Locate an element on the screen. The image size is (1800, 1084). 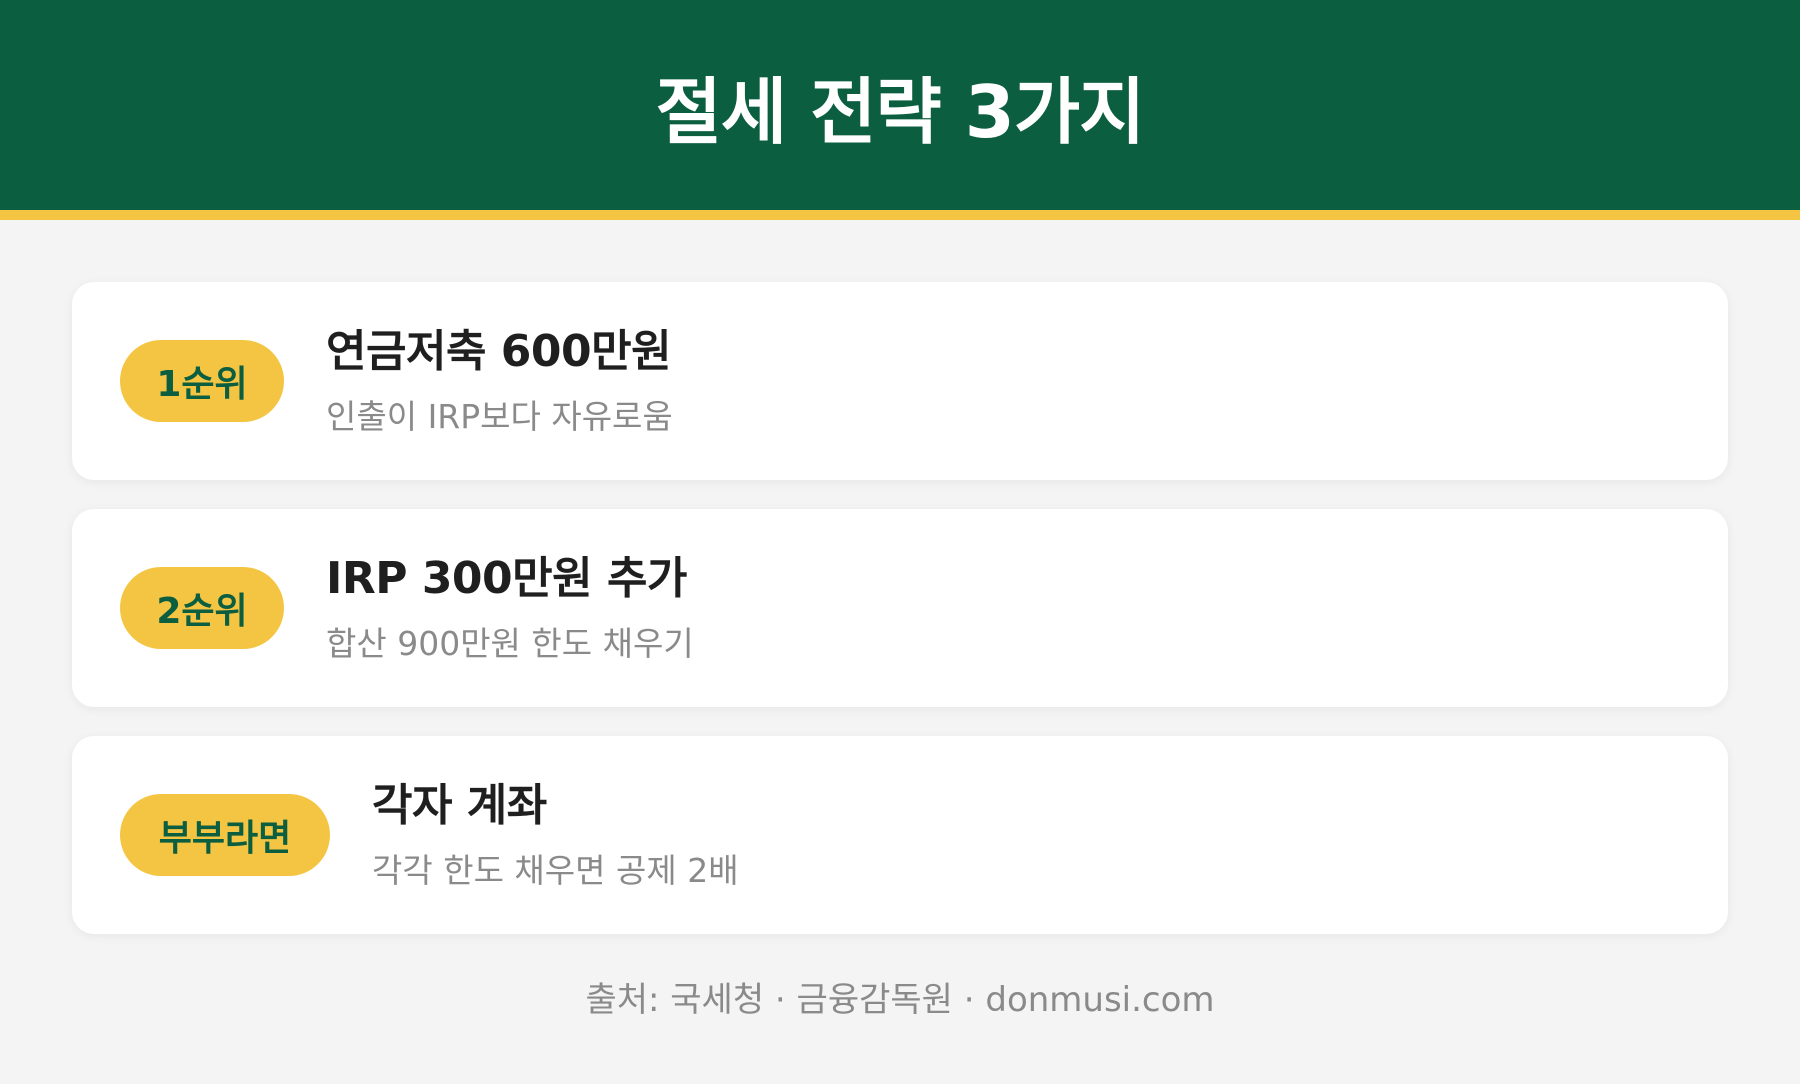
rank-badge: 1순위 is located at coordinates (202, 381).